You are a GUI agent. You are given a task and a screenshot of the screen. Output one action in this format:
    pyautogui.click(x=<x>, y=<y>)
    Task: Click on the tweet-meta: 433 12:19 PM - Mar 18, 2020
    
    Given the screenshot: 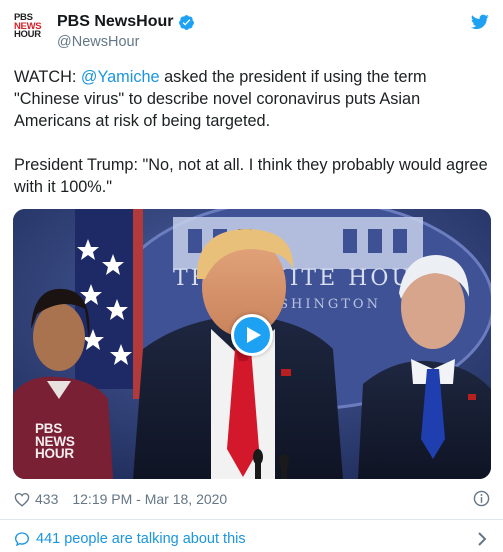 What is the action you would take?
    pyautogui.click(x=253, y=499)
    